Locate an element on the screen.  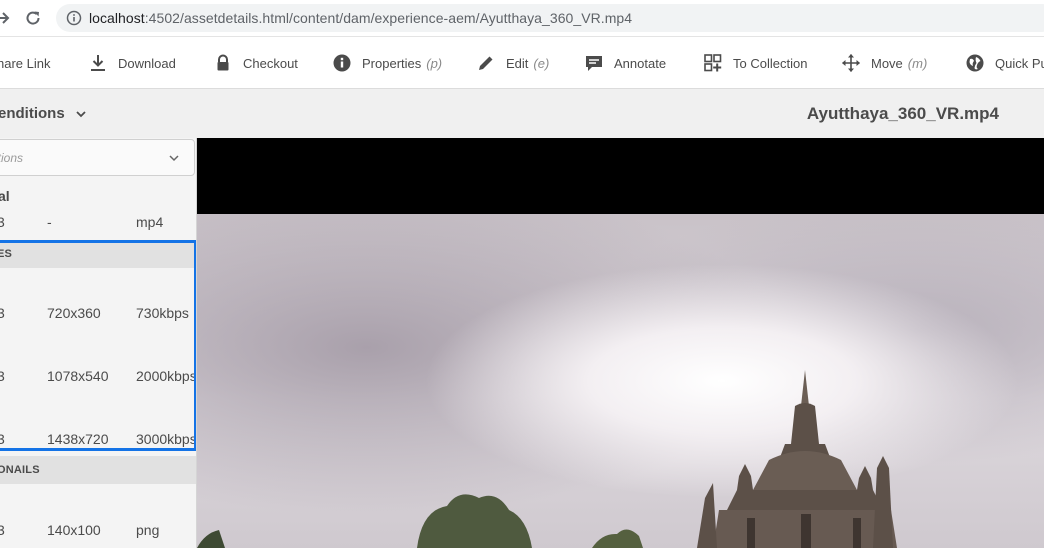
quick-publish-button: Quick Pub is located at coordinates (1004, 63).